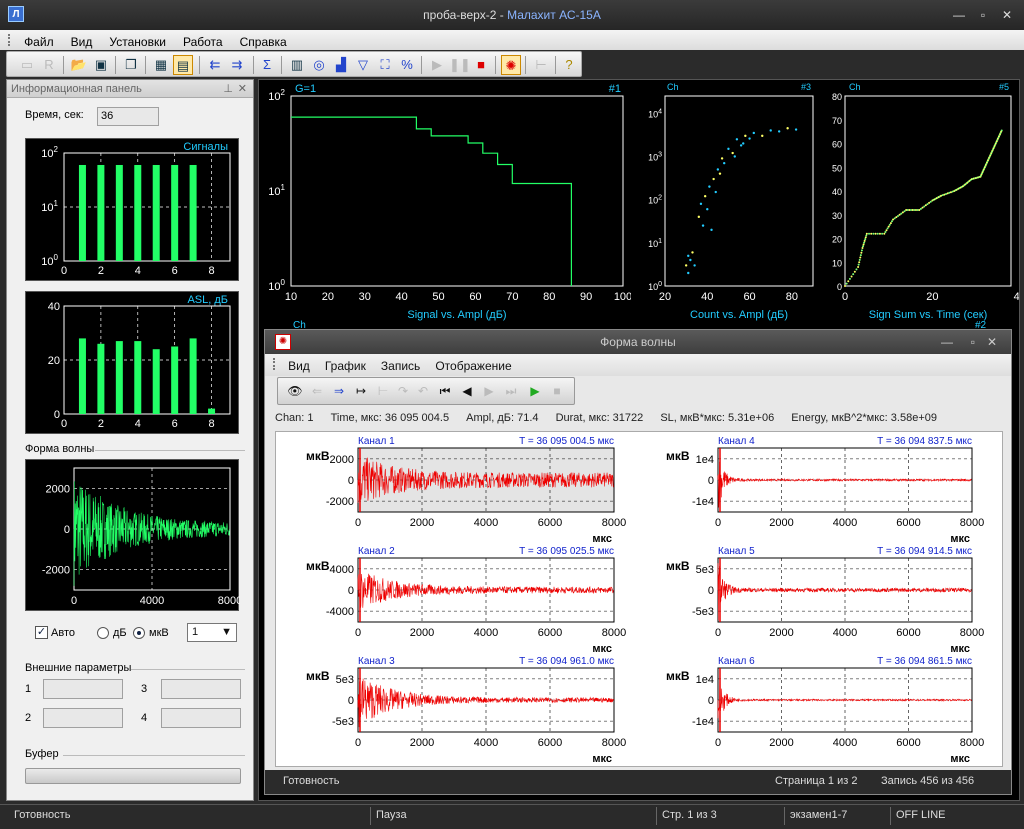 The image size is (1024, 829). Describe the element at coordinates (1007, 15) in the screenshot. I see `close-icon: ✕` at that location.